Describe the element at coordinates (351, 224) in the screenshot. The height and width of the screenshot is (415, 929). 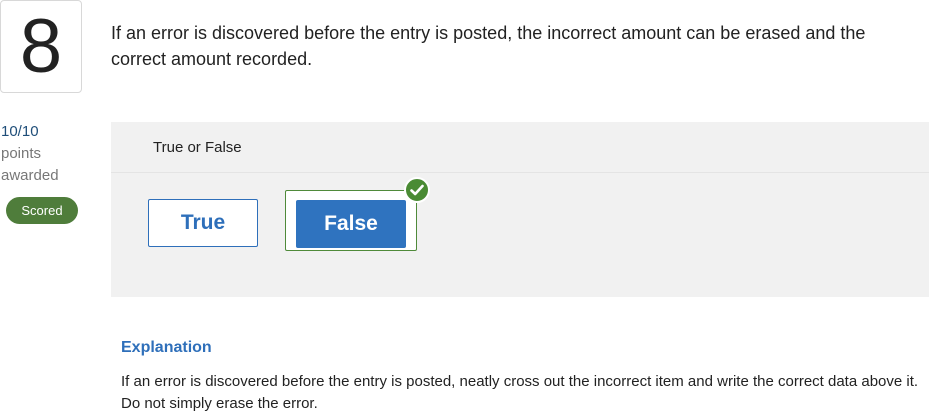
I see `false-option-button: False` at that location.